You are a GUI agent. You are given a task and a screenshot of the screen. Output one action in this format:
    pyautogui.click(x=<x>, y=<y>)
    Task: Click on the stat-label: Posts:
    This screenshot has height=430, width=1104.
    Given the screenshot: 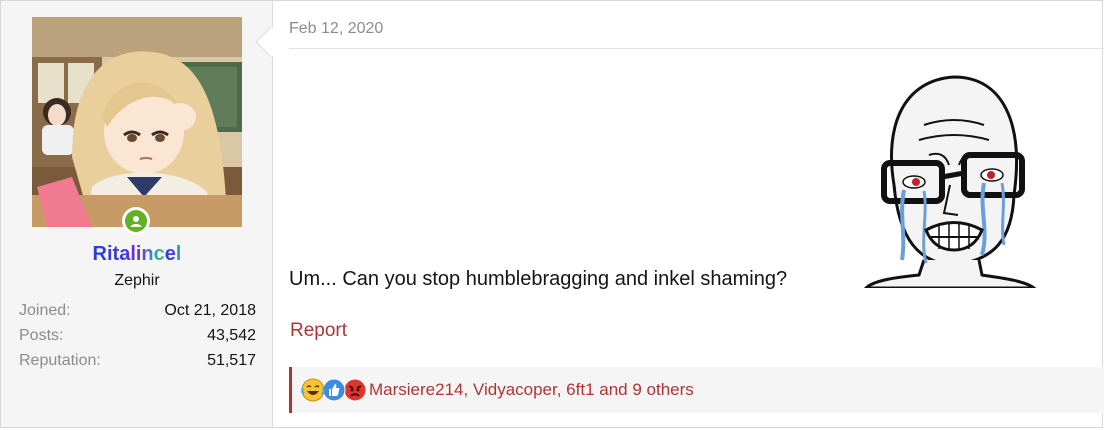 What is the action you would take?
    pyautogui.click(x=41, y=335)
    